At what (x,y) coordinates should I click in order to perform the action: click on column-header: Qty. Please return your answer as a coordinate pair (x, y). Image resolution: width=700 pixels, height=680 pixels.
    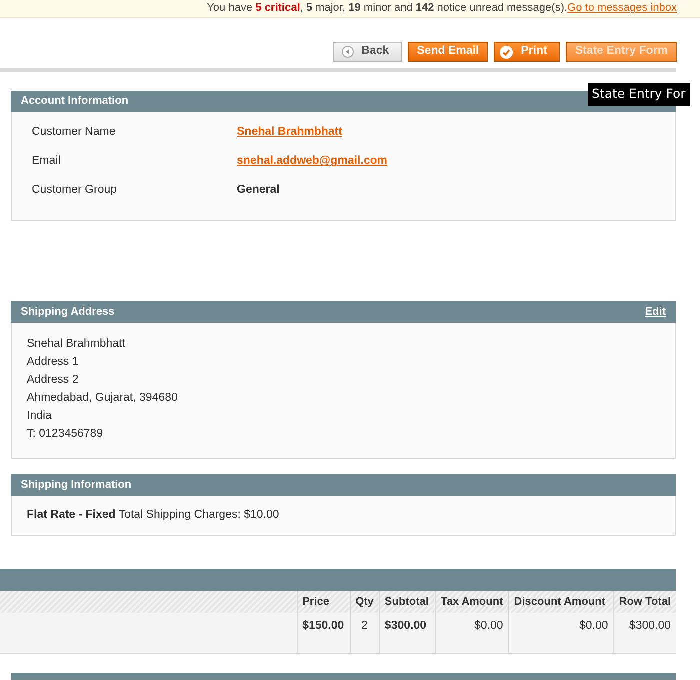
    Looking at the image, I should click on (365, 602).